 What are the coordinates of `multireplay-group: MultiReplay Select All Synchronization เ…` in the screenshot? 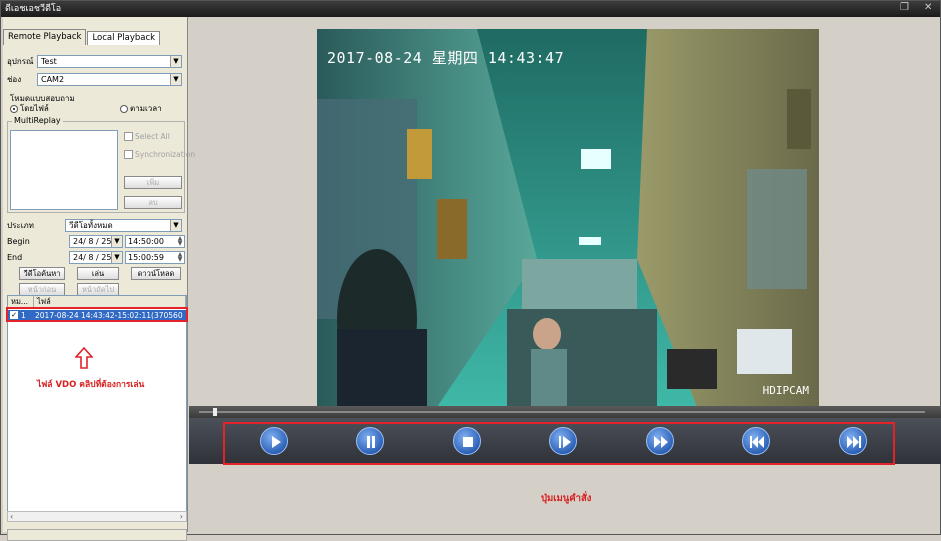 It's located at (101, 164).